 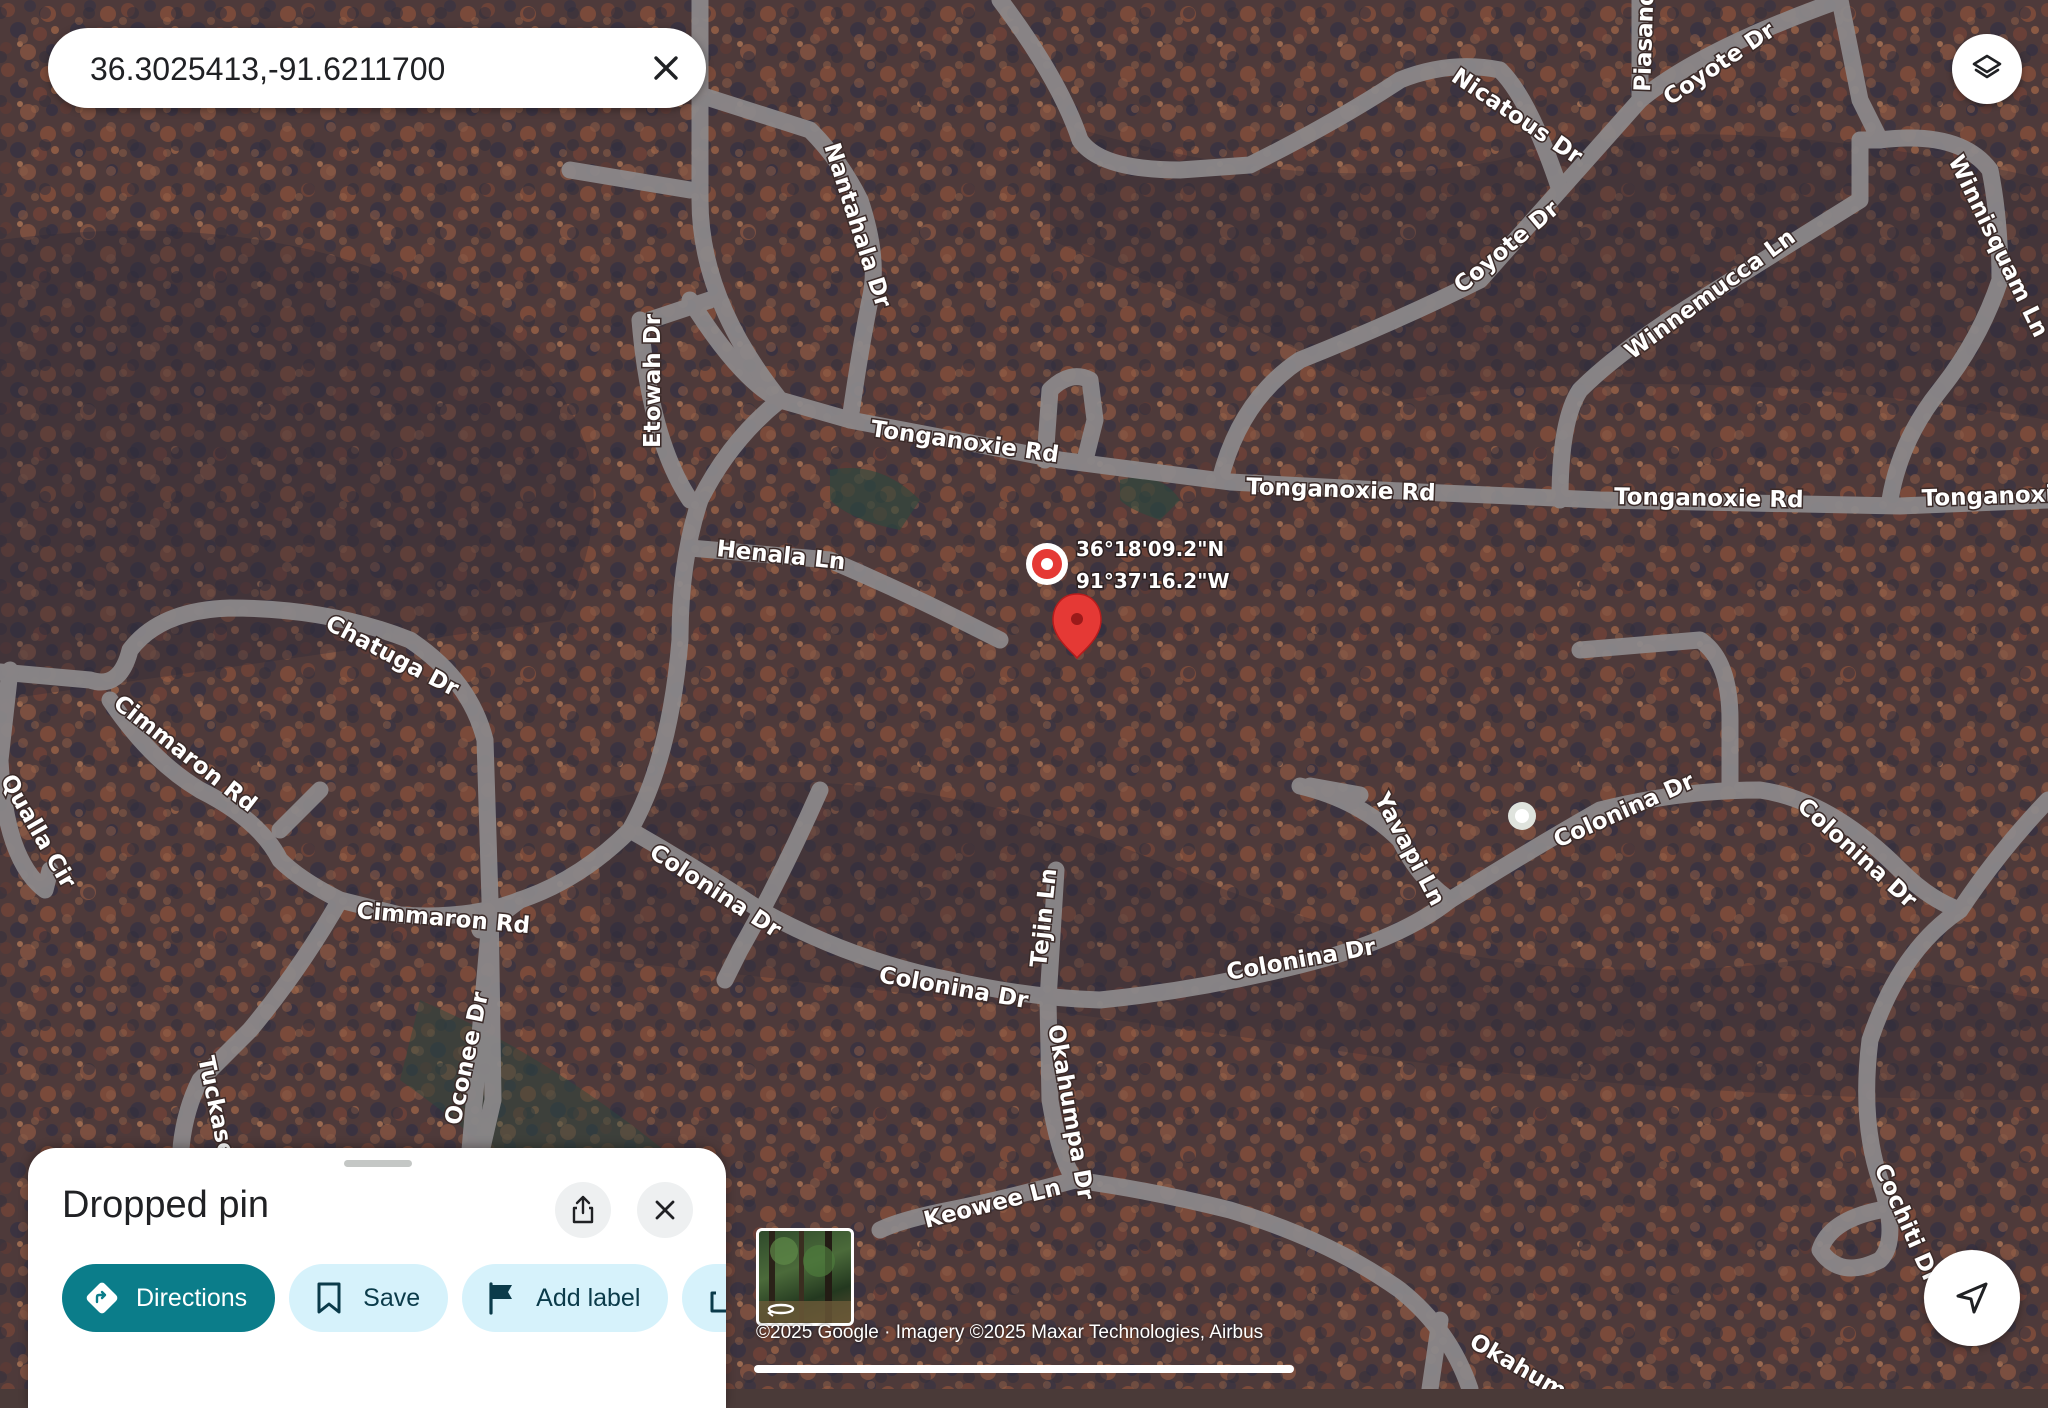 What do you see at coordinates (588, 1297) in the screenshot?
I see `add-label-label: Add label` at bounding box center [588, 1297].